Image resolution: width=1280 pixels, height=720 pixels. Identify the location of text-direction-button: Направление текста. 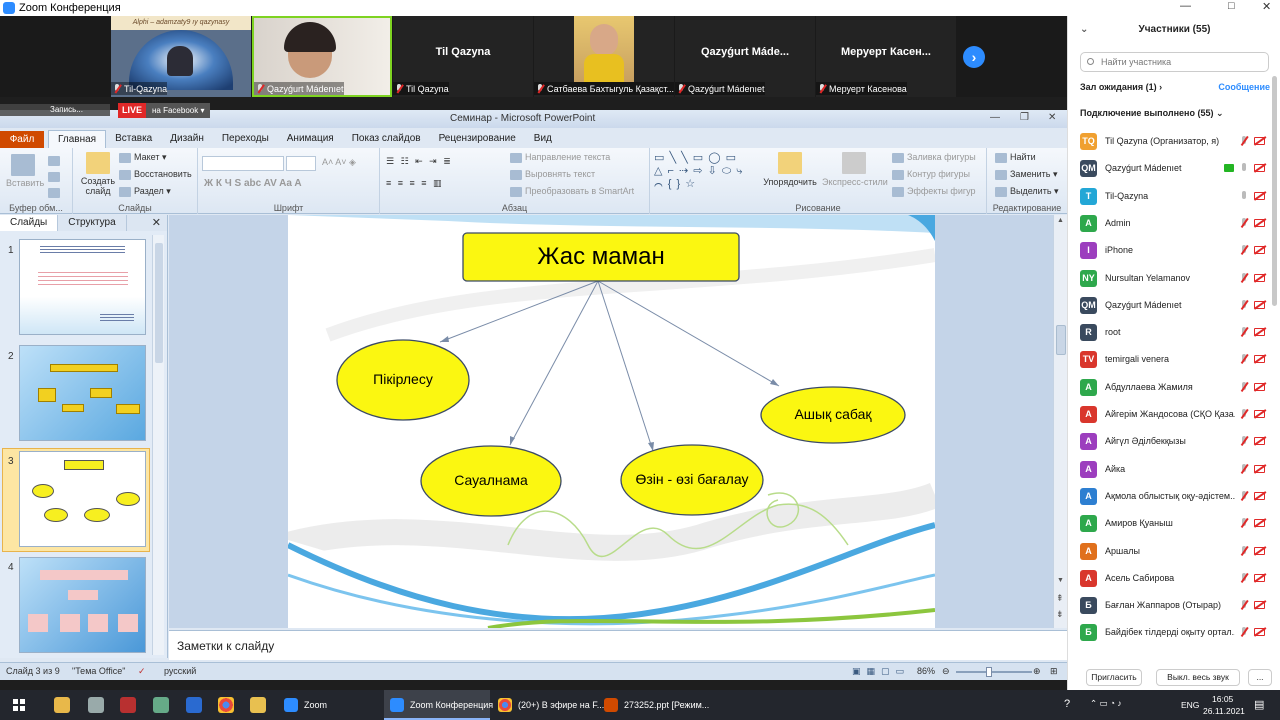
(560, 157).